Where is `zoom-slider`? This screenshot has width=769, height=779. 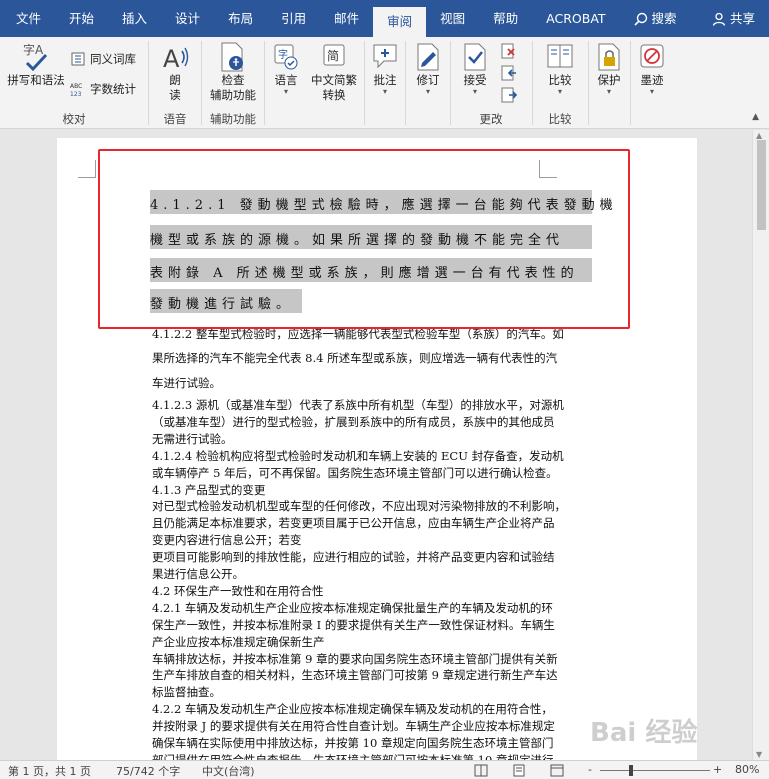 zoom-slider is located at coordinates (655, 770).